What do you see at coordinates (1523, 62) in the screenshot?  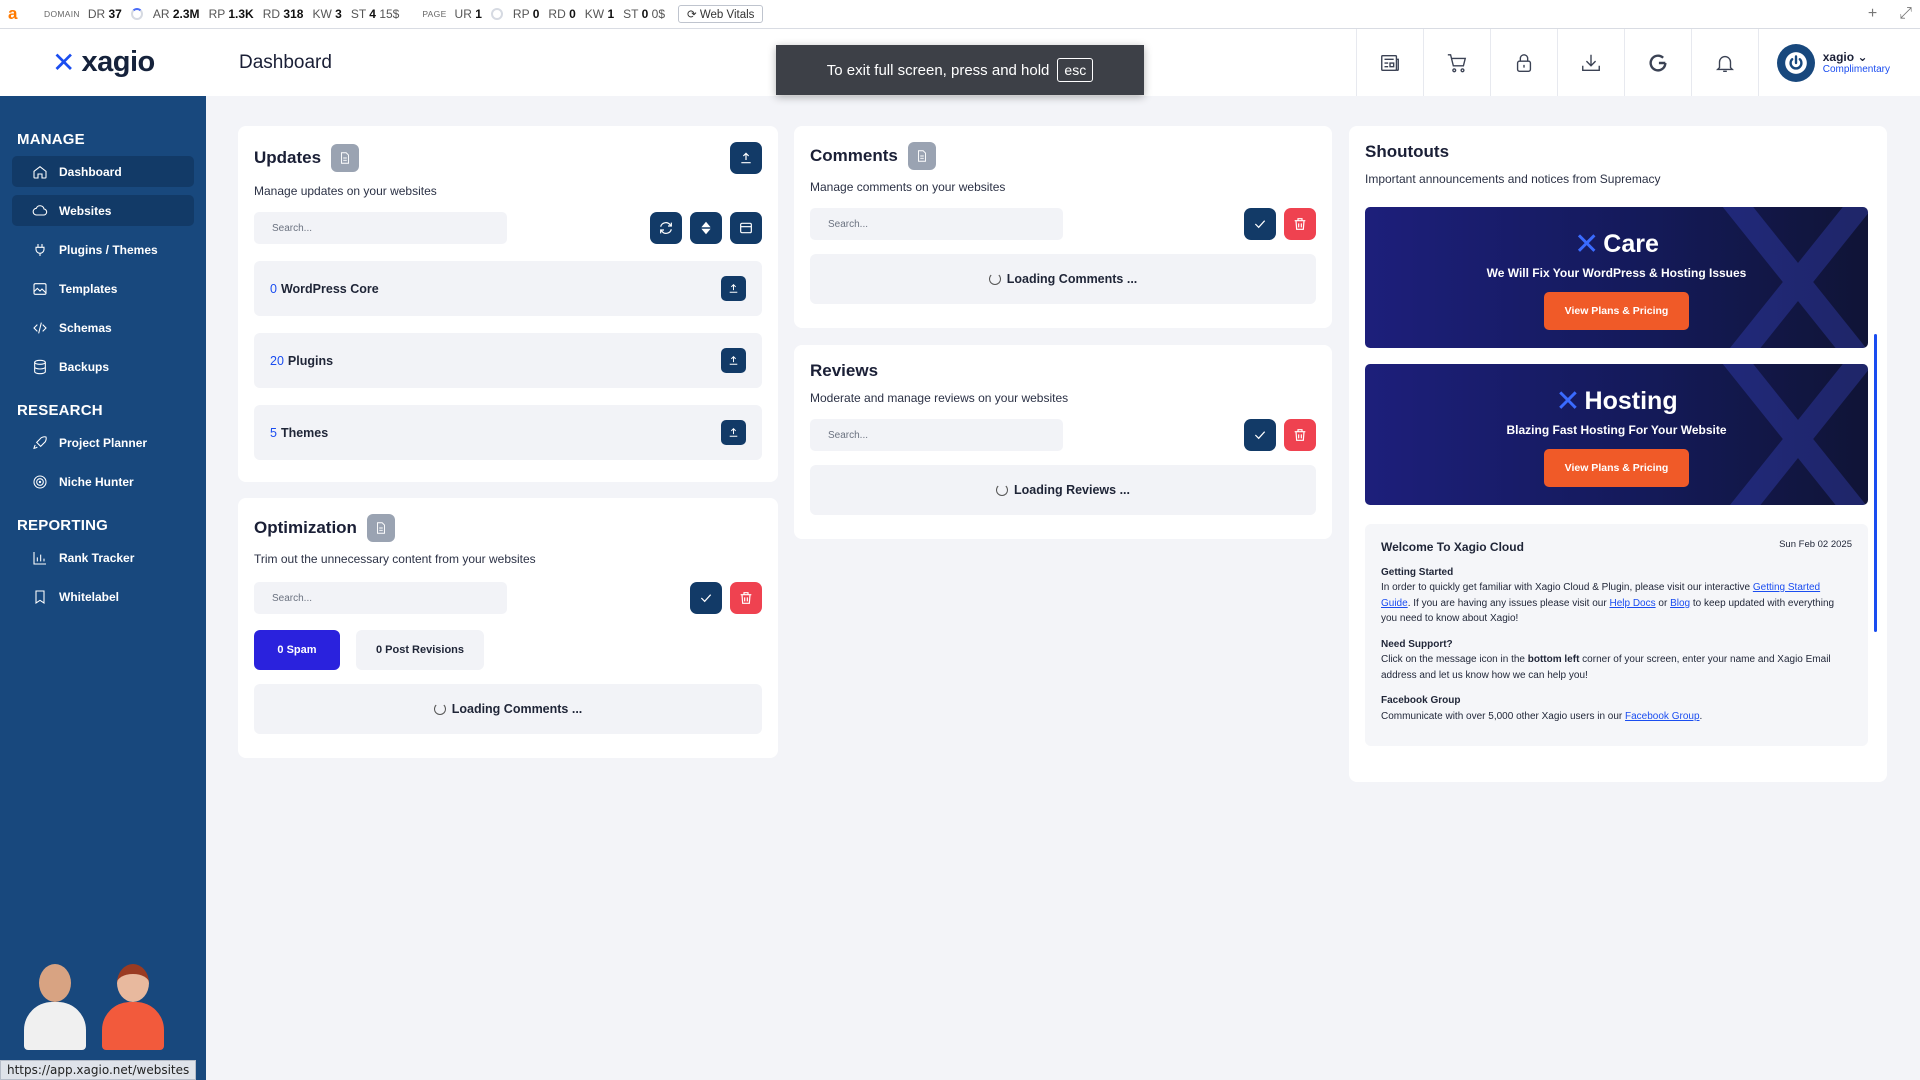 I see `lock-icon` at bounding box center [1523, 62].